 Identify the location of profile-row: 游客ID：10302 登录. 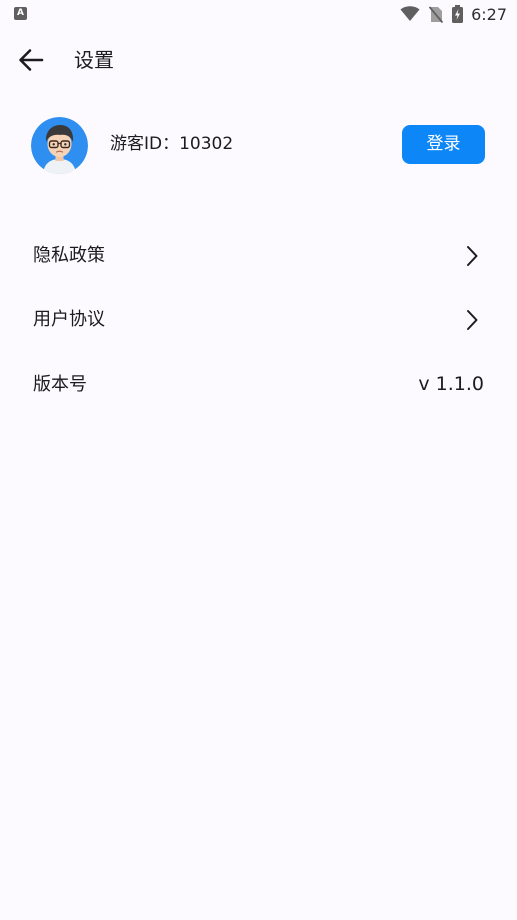
(258, 146).